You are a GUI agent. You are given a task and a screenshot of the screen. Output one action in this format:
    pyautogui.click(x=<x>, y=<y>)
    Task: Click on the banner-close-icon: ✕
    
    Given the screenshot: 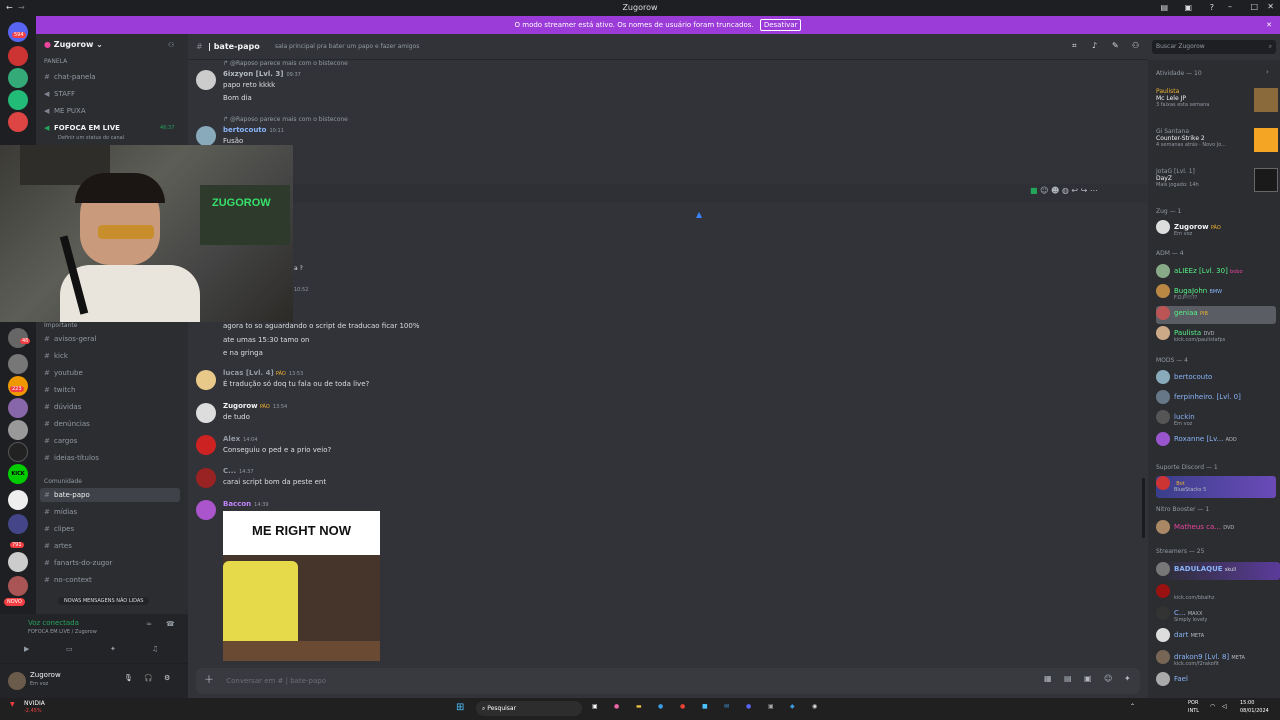 What is the action you would take?
    pyautogui.click(x=1269, y=25)
    